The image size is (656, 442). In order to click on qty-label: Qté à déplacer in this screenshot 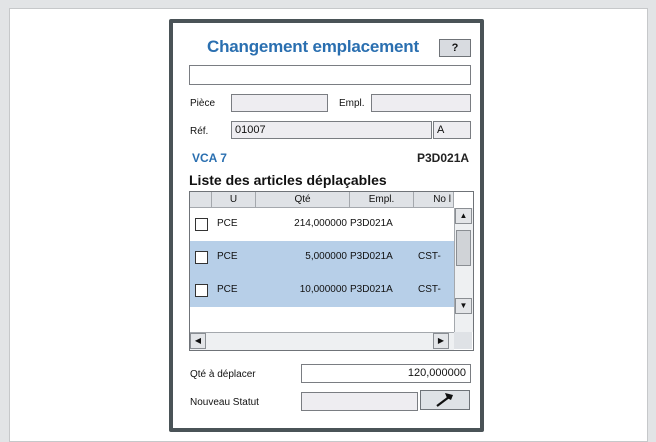, I will do `click(223, 374)`.